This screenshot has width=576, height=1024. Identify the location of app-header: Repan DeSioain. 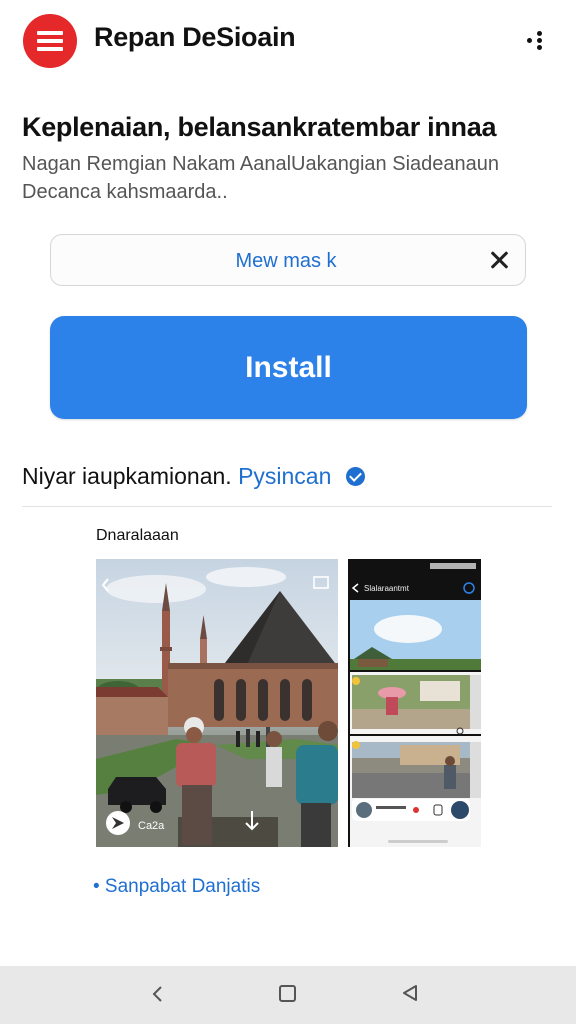
(288, 41).